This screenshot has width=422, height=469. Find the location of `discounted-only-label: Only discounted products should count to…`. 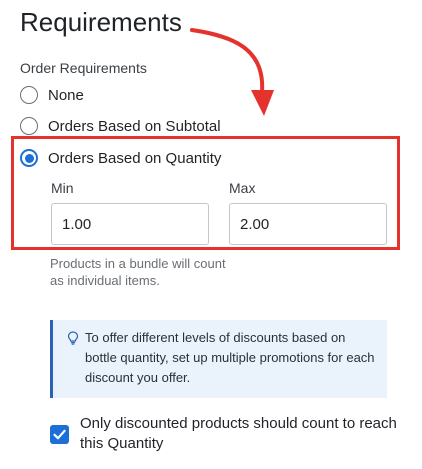

discounted-only-label: Only discounted products should count to… is located at coordinates (238, 433).